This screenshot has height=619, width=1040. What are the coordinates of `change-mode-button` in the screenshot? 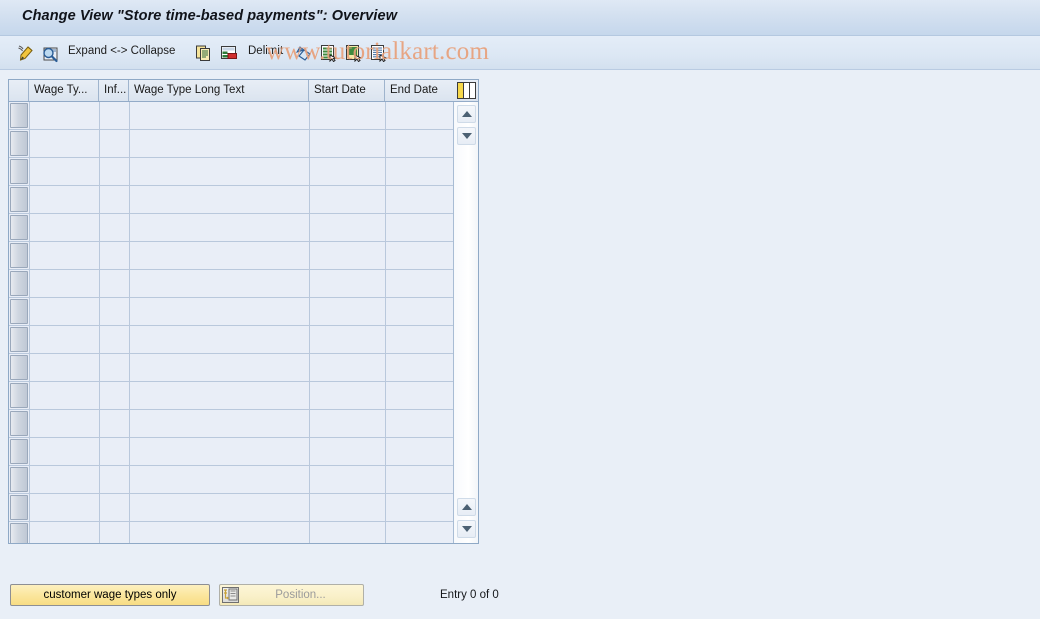 It's located at (26, 53).